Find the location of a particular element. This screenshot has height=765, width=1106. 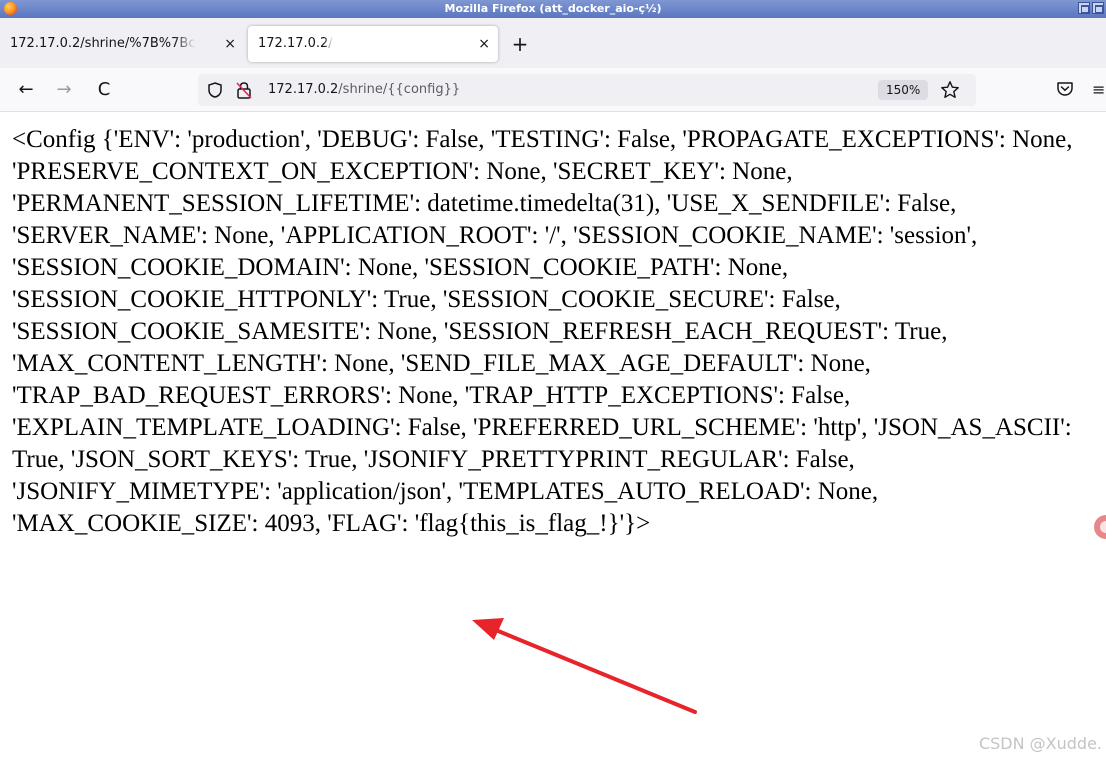

maximize-button is located at coordinates (1098, 8).